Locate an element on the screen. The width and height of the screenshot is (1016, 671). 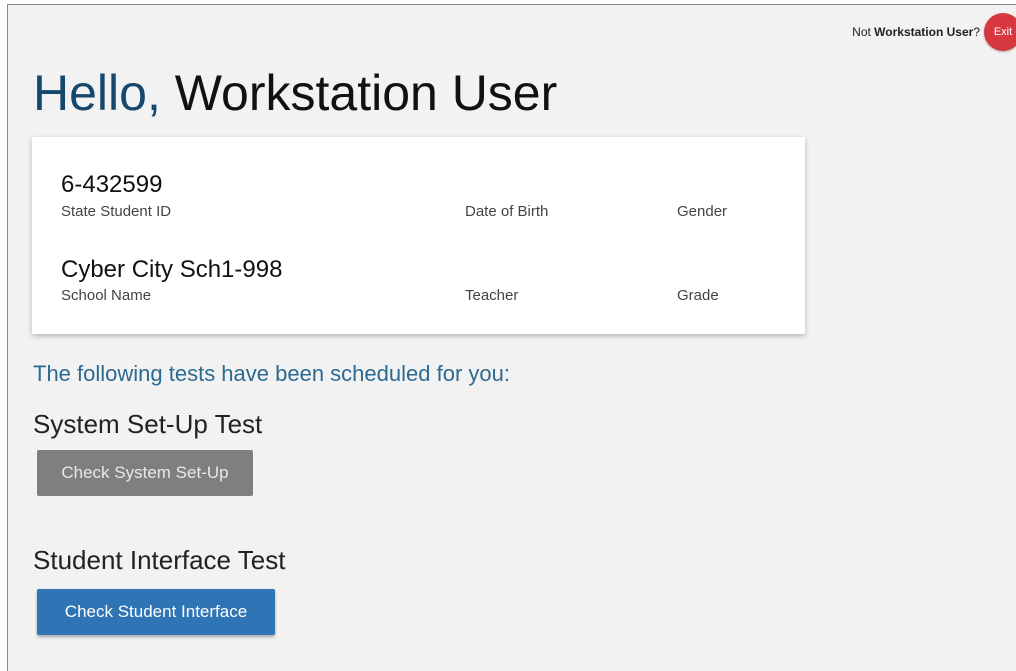
not-prefix: Not is located at coordinates (863, 32).